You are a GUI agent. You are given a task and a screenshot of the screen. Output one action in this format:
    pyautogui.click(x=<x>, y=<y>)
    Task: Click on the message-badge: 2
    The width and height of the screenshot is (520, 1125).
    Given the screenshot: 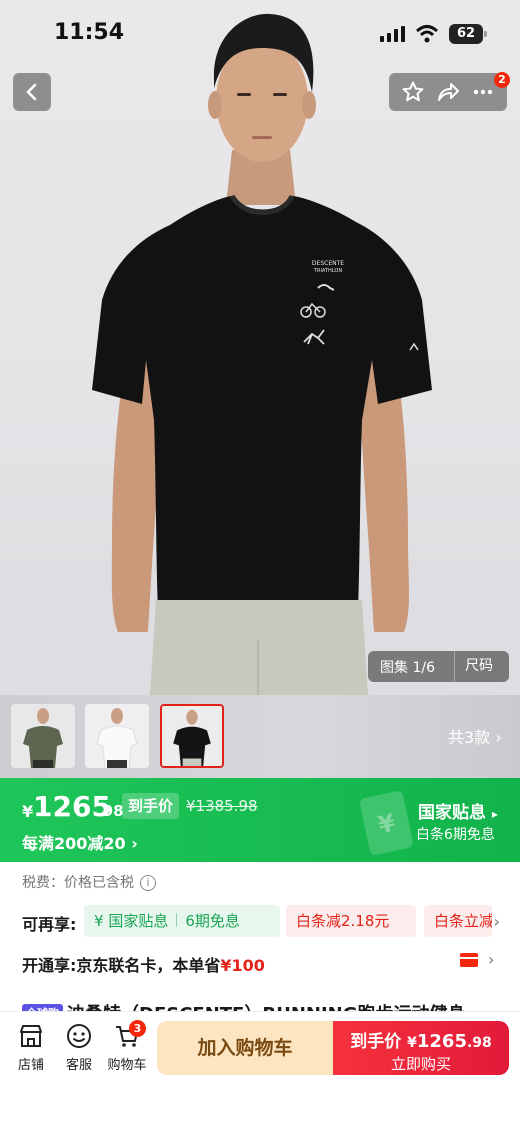 What is the action you would take?
    pyautogui.click(x=502, y=80)
    